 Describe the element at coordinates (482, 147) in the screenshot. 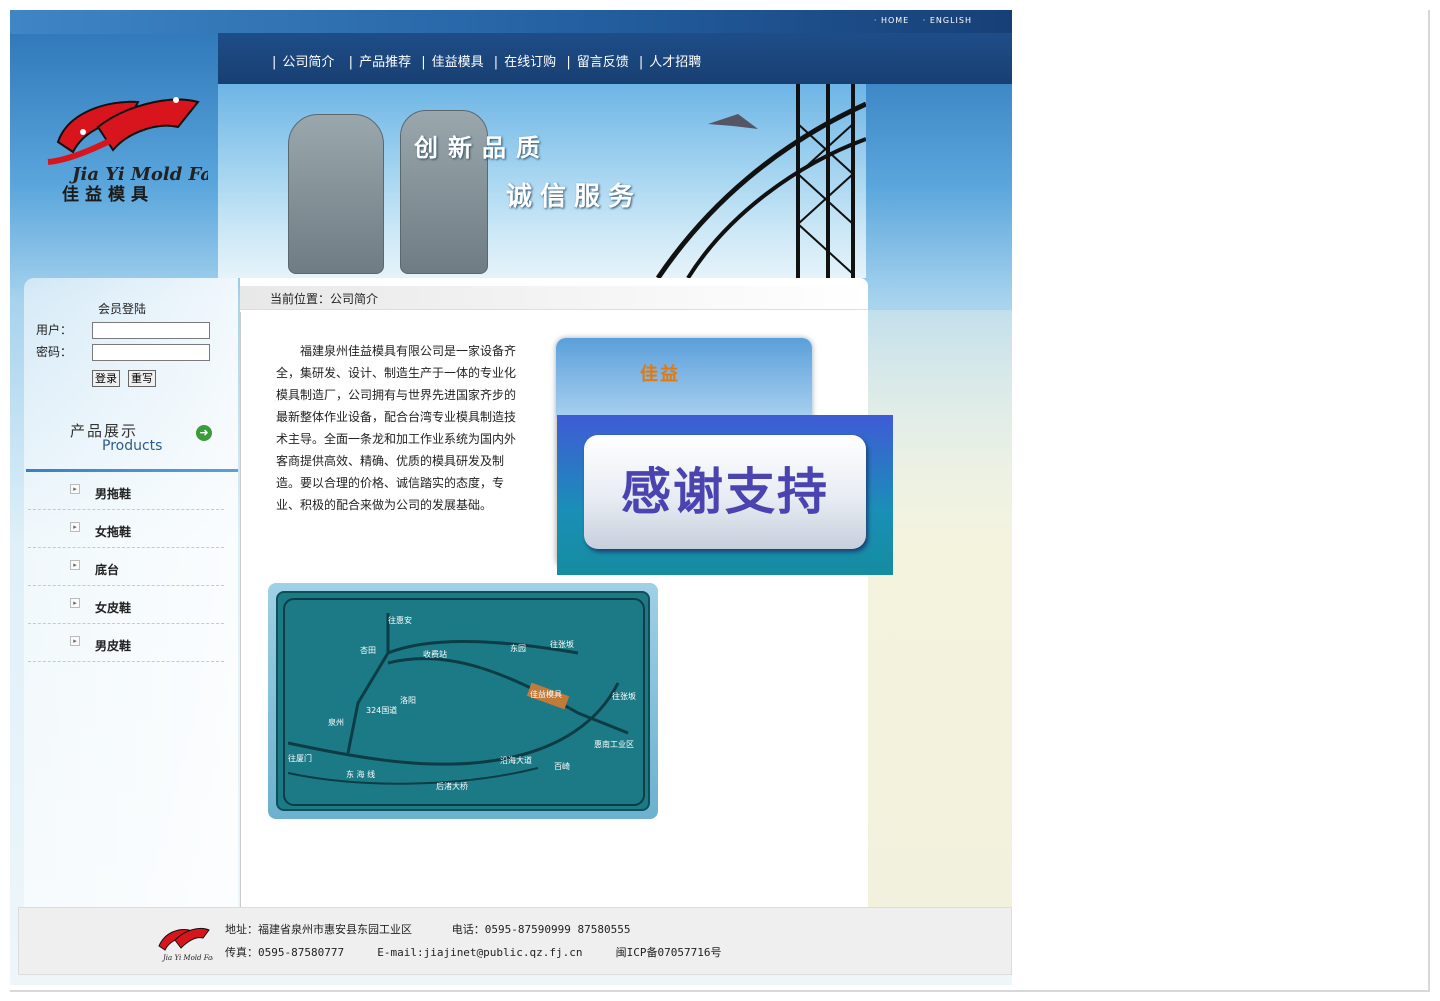

I see `banner-slogan-1: 创新品质` at that location.